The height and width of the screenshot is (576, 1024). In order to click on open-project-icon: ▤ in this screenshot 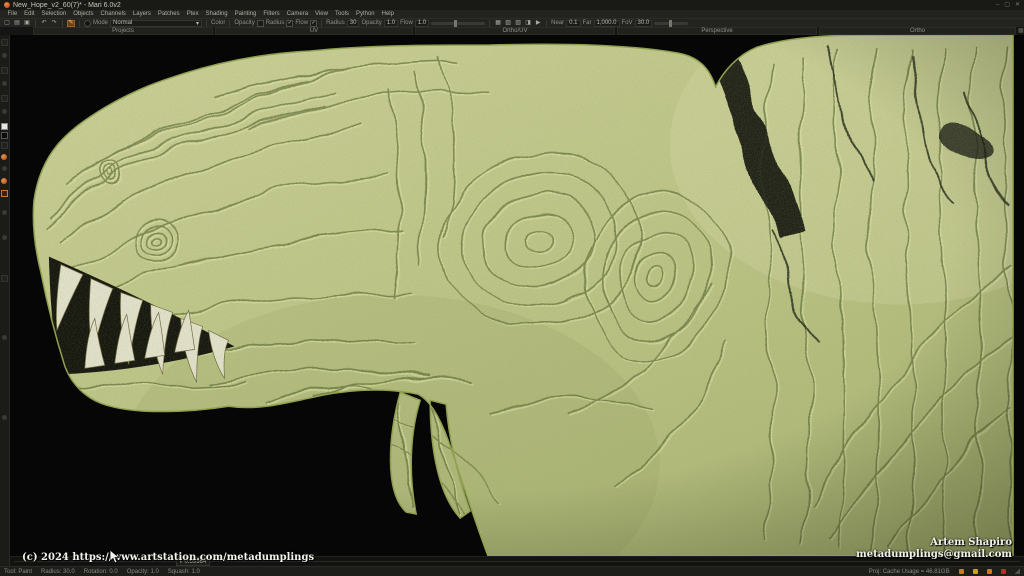, I will do `click(17, 23)`.